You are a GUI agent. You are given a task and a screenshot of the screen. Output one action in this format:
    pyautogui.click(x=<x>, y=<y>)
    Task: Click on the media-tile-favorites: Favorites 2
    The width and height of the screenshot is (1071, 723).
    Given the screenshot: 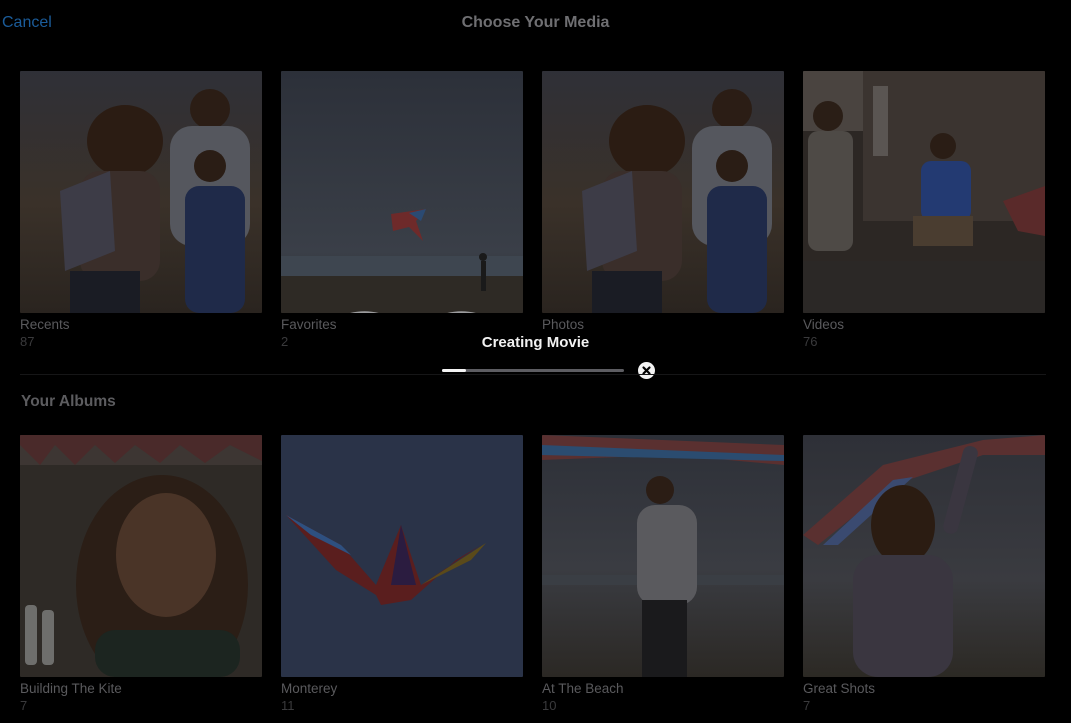 What is the action you would take?
    pyautogui.click(x=402, y=210)
    